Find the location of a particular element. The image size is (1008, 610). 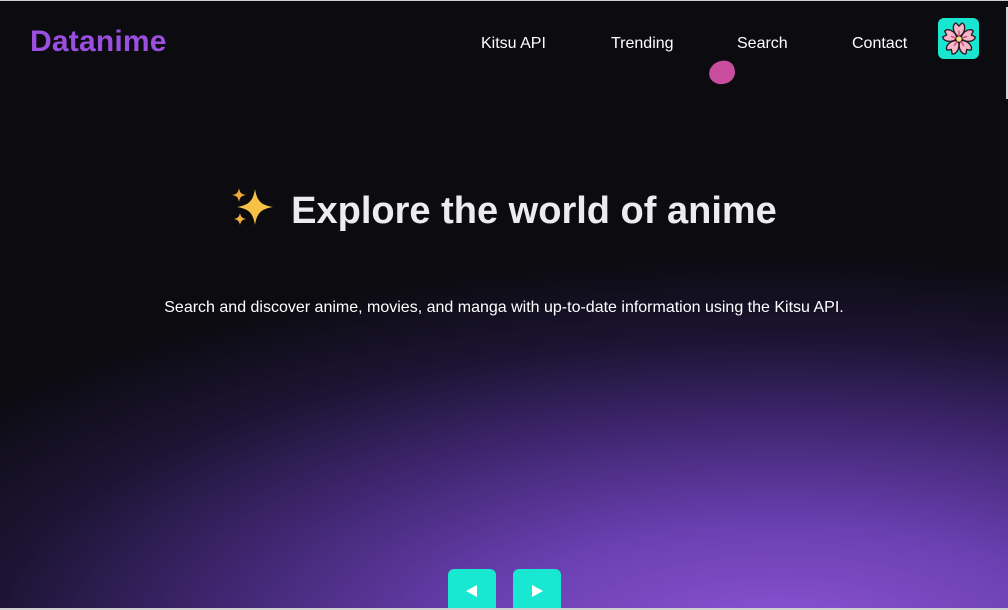

hero-title-text: Explore the world of anime is located at coordinates (534, 211).